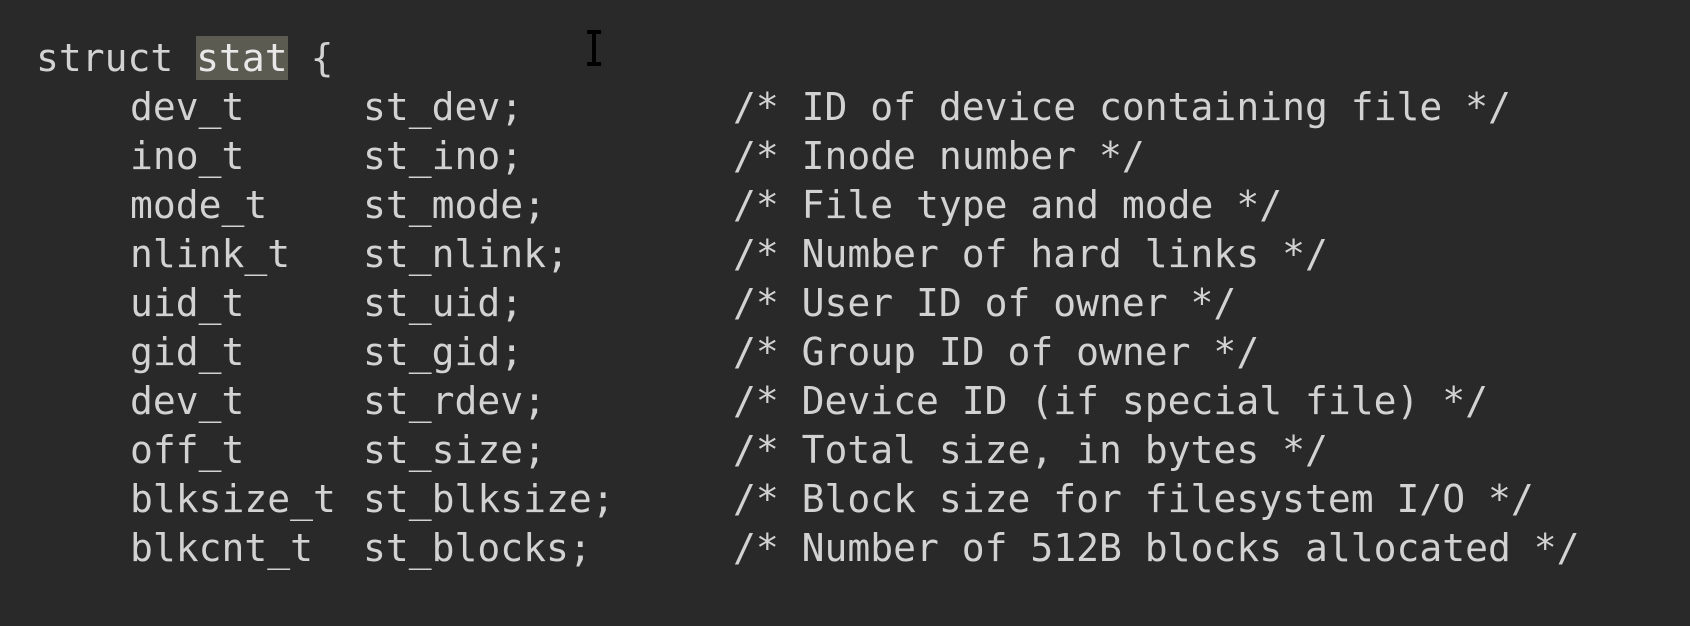 This screenshot has height=626, width=1690. What do you see at coordinates (636, 303) in the screenshot?
I see `field-line: uid_t st_uid; /* User ID of owner */` at bounding box center [636, 303].